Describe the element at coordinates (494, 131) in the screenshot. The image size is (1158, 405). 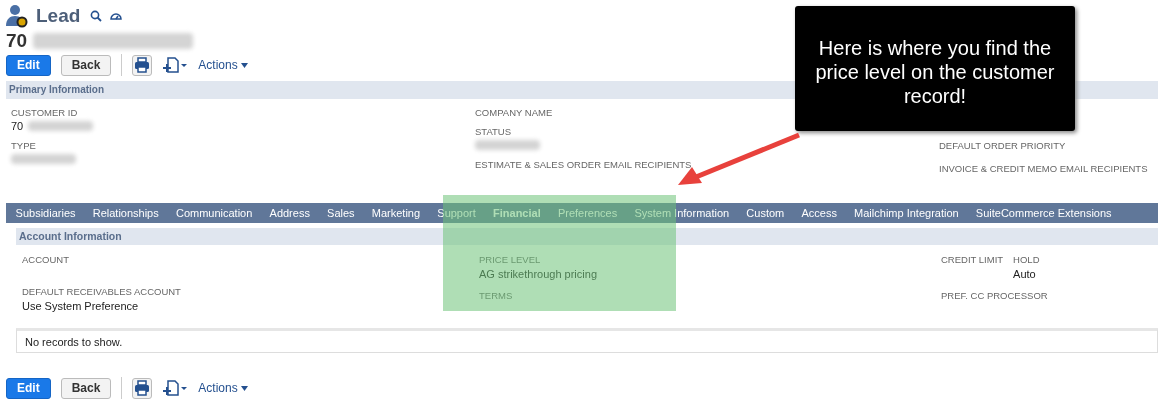
I see `field-label: STATUS` at that location.